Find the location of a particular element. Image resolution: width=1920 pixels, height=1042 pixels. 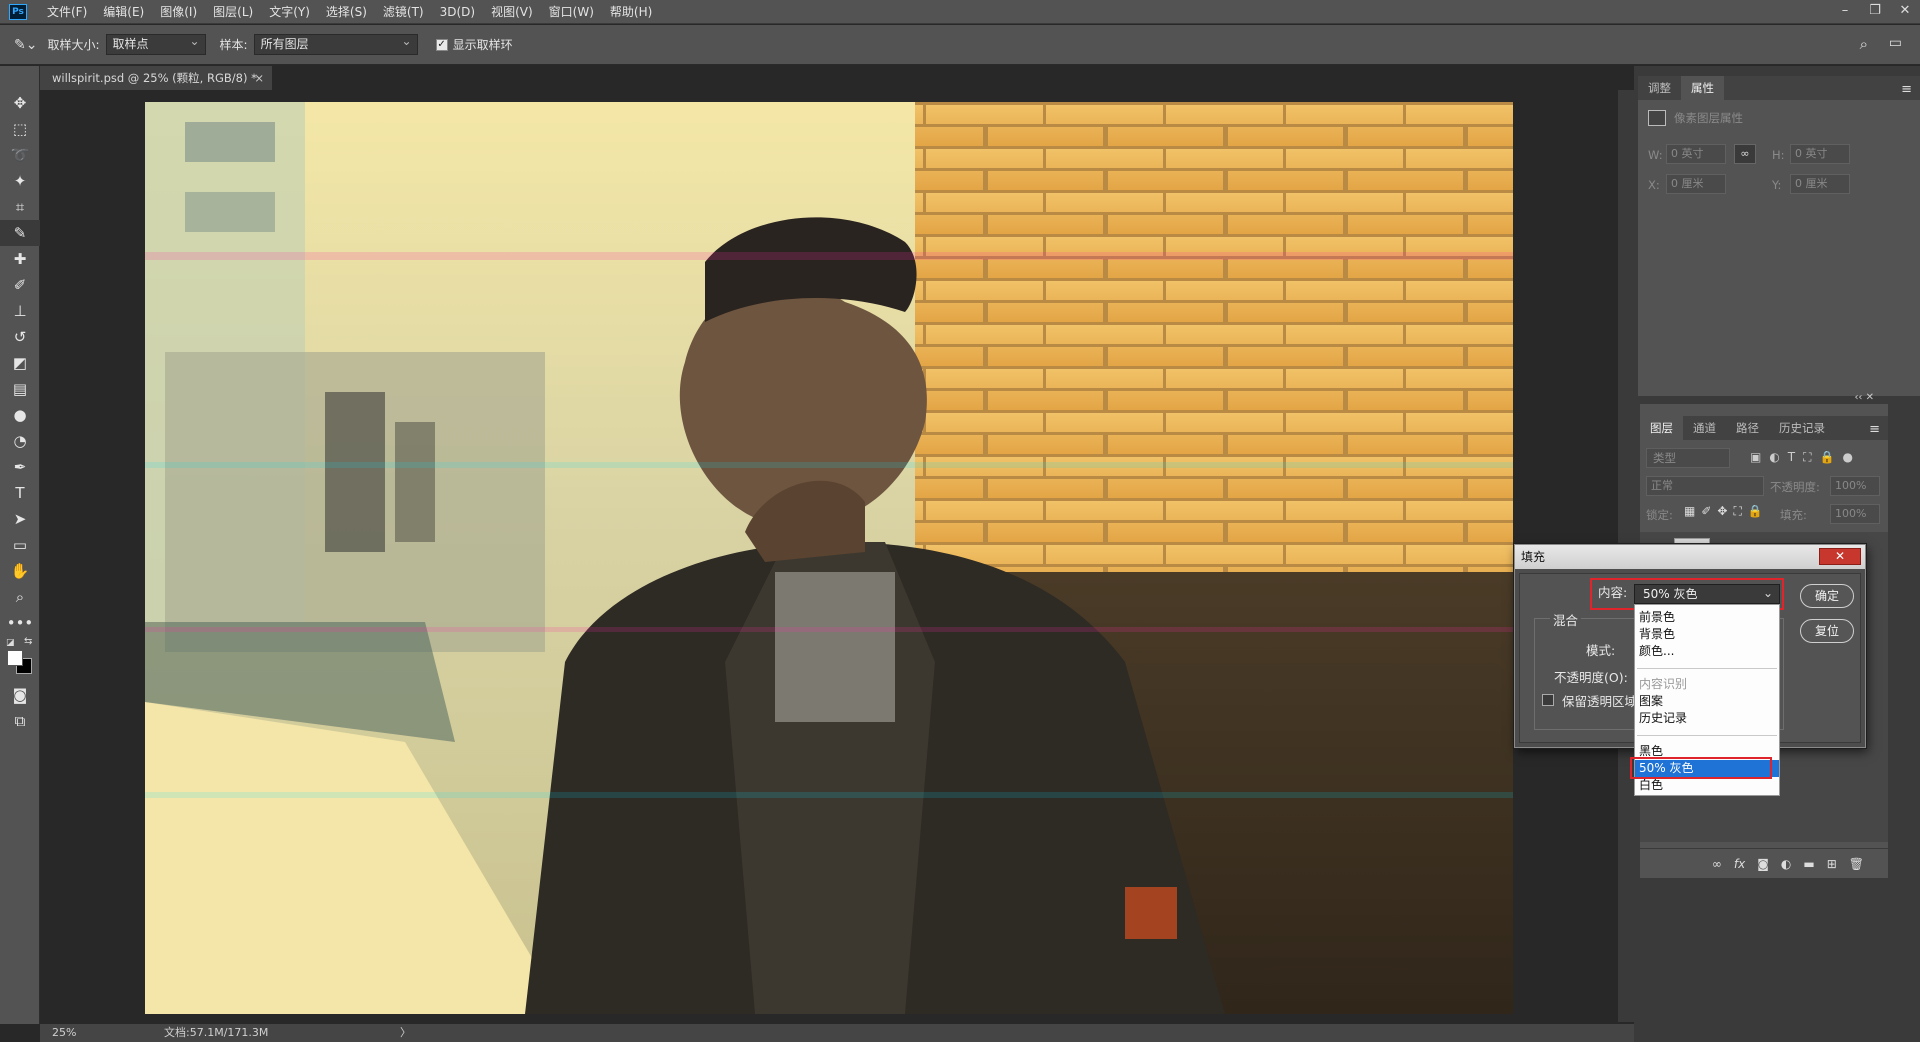

quick-mask-icon: ◙ is located at coordinates (20, 695).